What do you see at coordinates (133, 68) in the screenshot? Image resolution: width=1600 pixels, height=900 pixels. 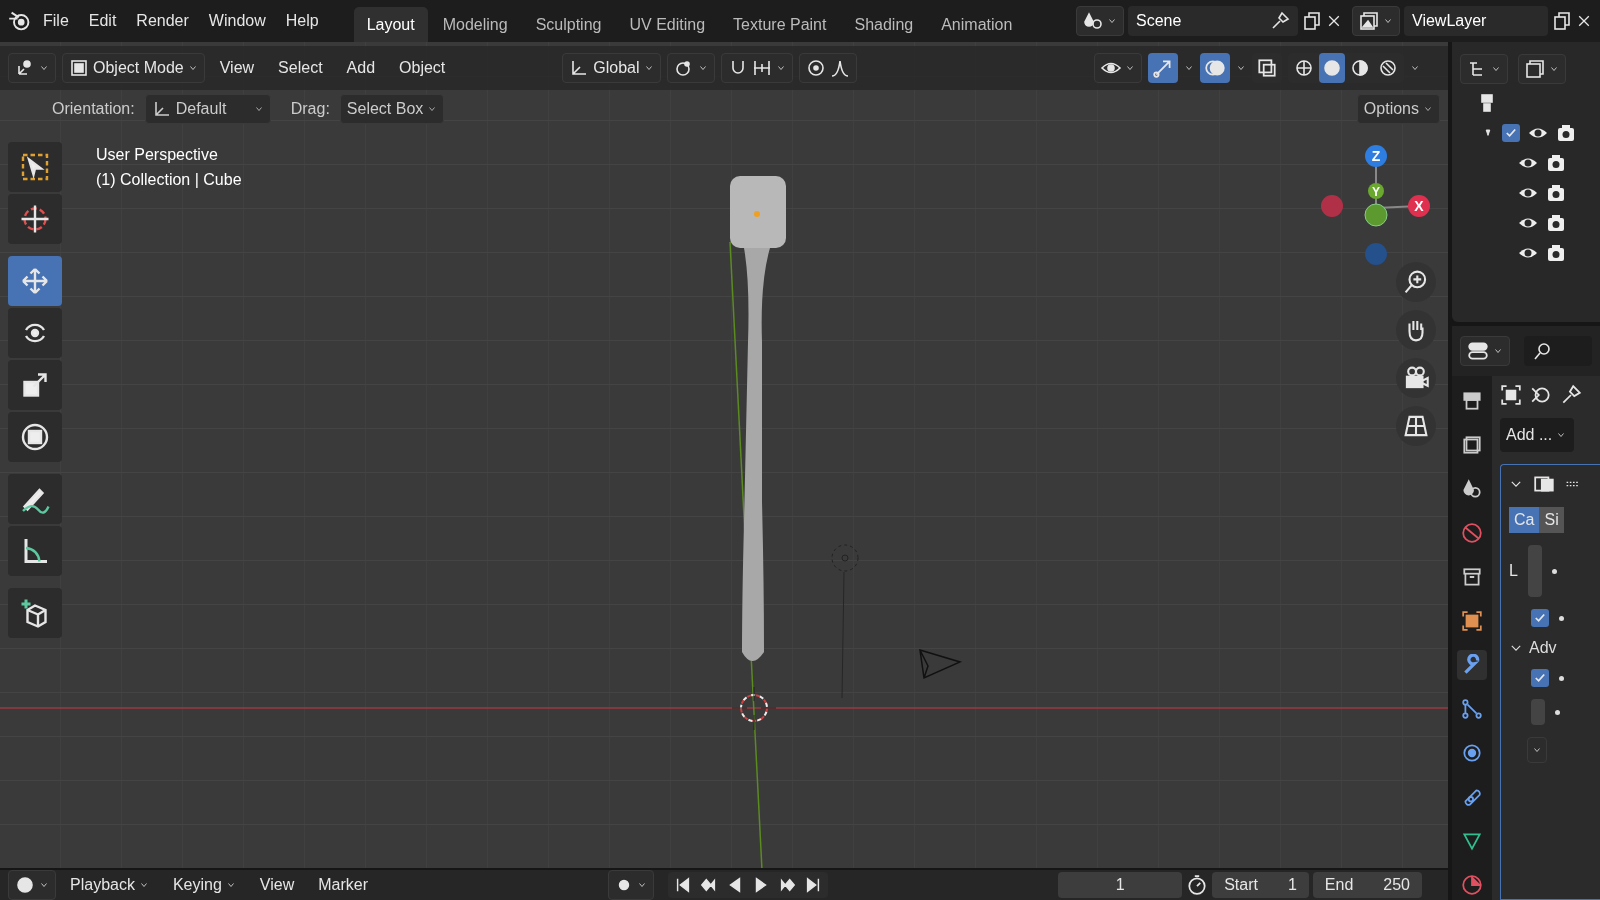 I see `mode-dropdown: Object Mode` at bounding box center [133, 68].